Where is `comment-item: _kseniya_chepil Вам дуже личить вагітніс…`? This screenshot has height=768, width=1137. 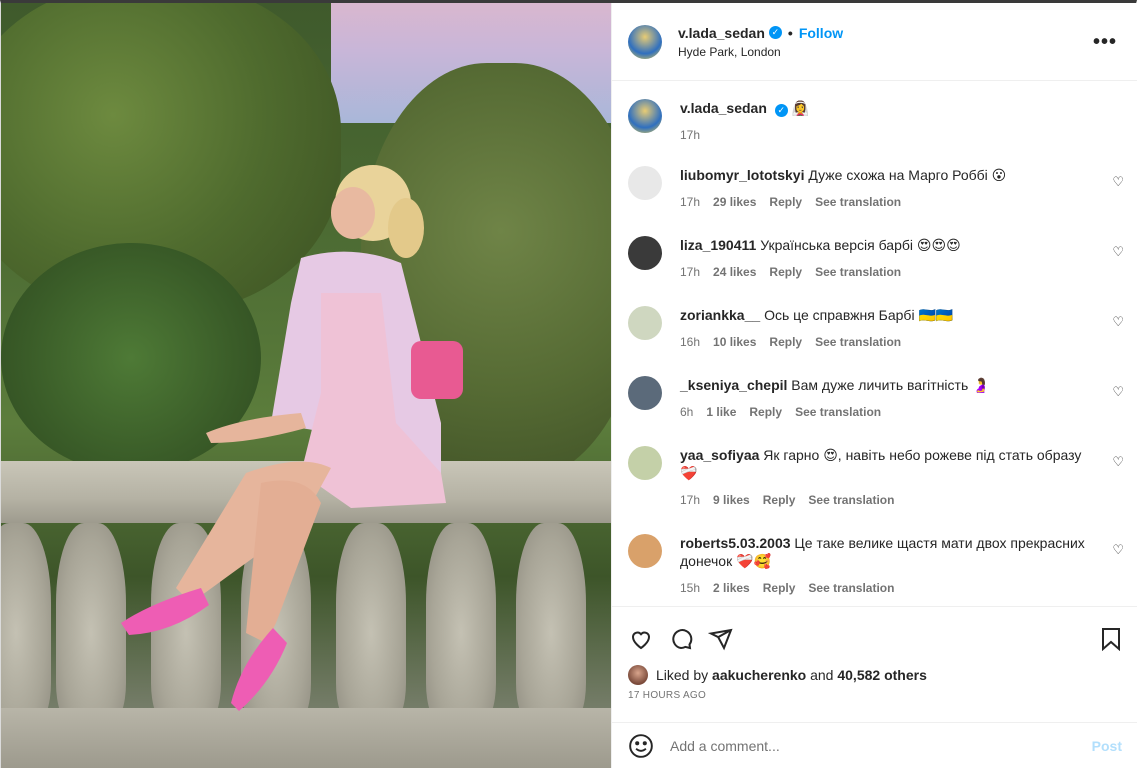 comment-item: _kseniya_chepil Вам дуже личить вагітніс… is located at coordinates (874, 398).